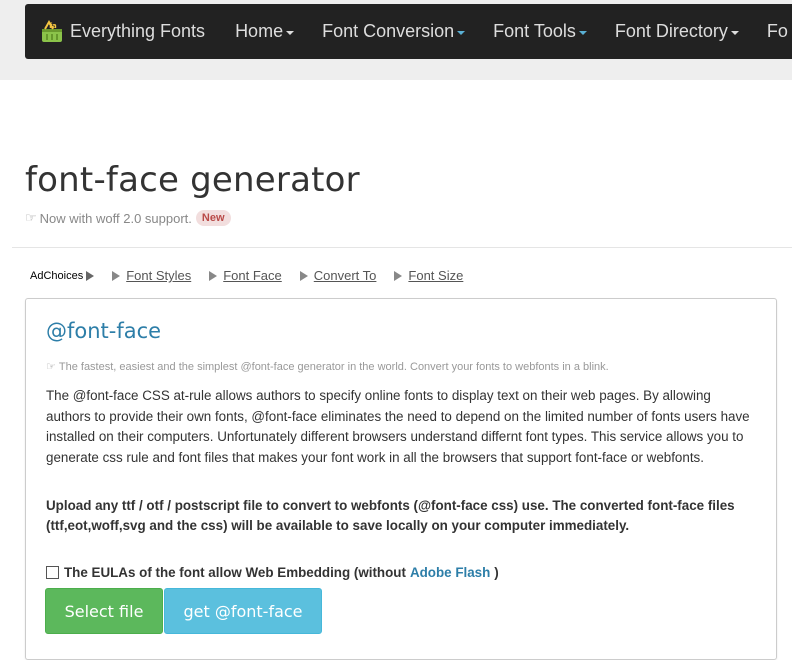 The width and height of the screenshot is (792, 660). Describe the element at coordinates (671, 31) in the screenshot. I see `nav-font-directory-label: Font Directory` at that location.